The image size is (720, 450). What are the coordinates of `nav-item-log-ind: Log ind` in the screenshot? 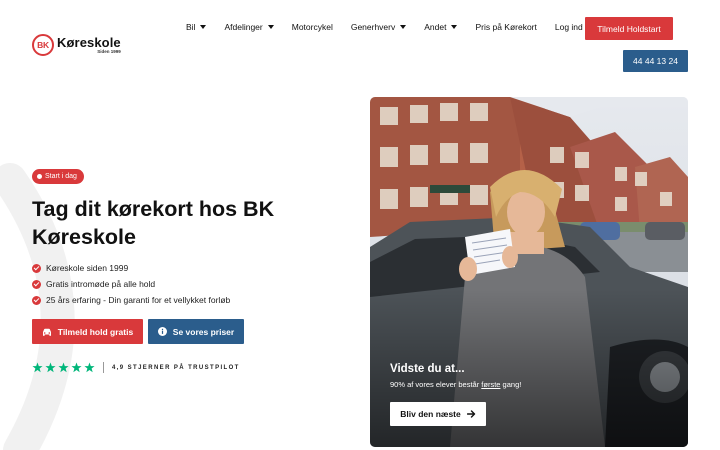 It's located at (569, 27).